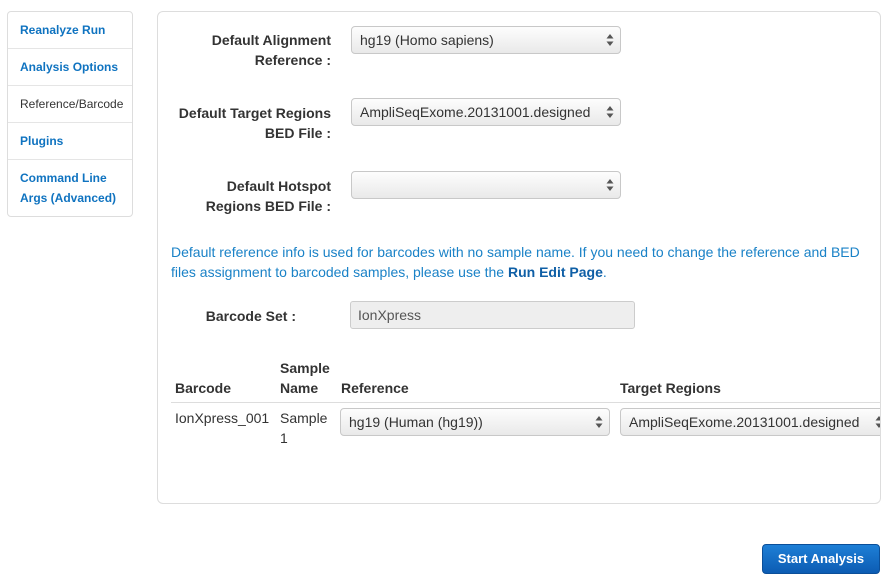 The height and width of the screenshot is (578, 888). What do you see at coordinates (251, 50) in the screenshot?
I see `alignment-reference-label: Default Alignment Reference :` at bounding box center [251, 50].